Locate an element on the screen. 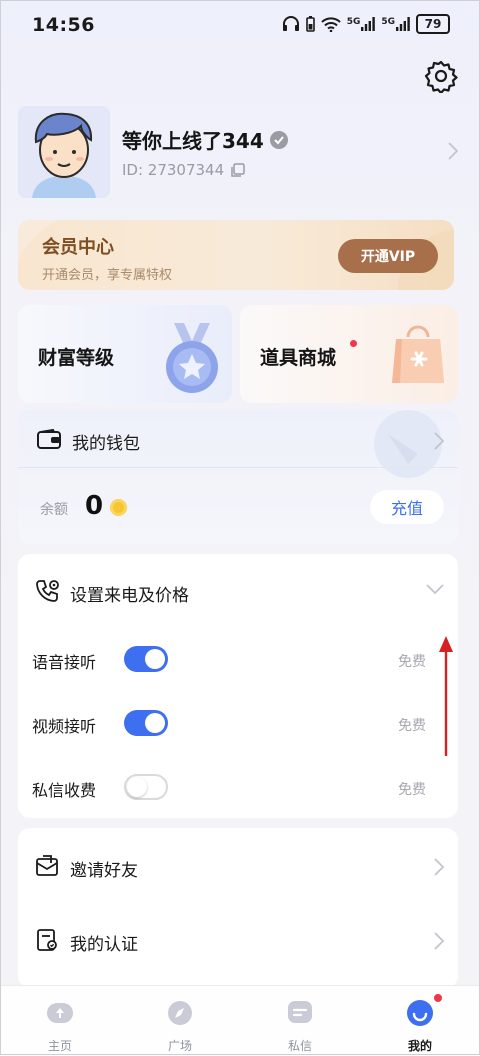  message-charge-toggle is located at coordinates (146, 787).